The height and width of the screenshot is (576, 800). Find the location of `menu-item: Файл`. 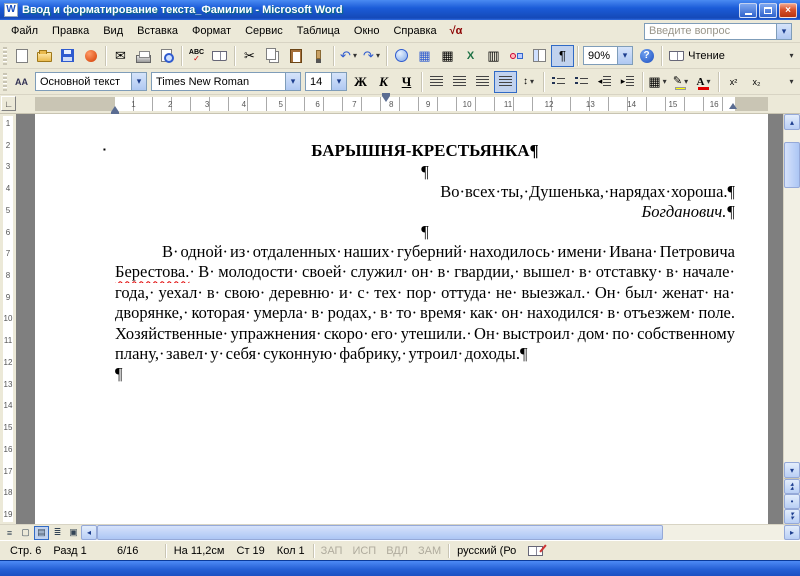

menu-item: Файл is located at coordinates (24, 31).